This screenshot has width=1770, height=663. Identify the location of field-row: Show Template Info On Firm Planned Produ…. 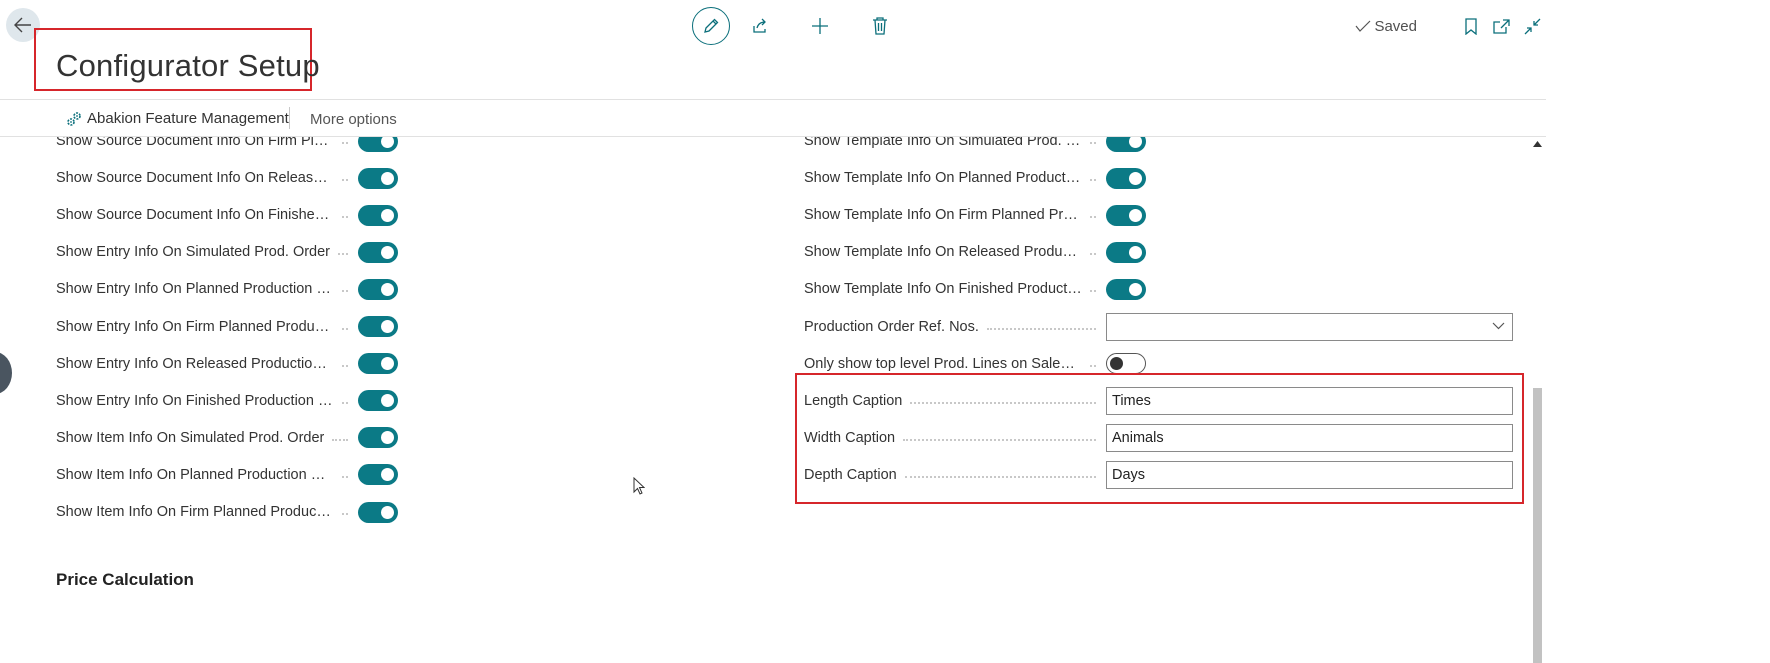
(975, 215).